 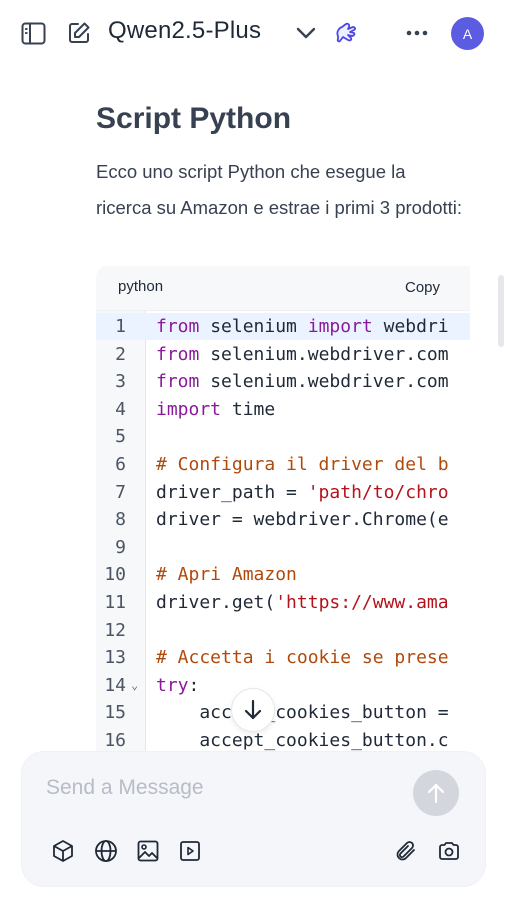 What do you see at coordinates (120, 492) in the screenshot?
I see `line-number: 7` at bounding box center [120, 492].